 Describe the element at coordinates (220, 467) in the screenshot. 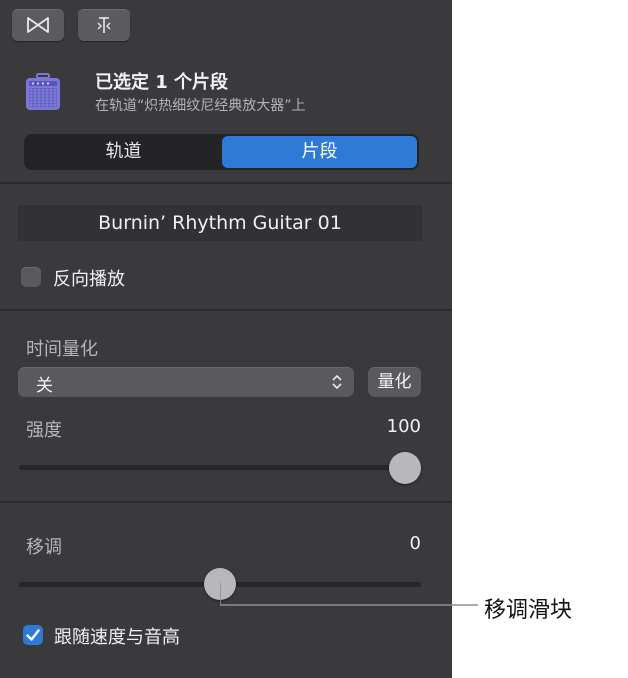

I see `strength-slider-track` at that location.